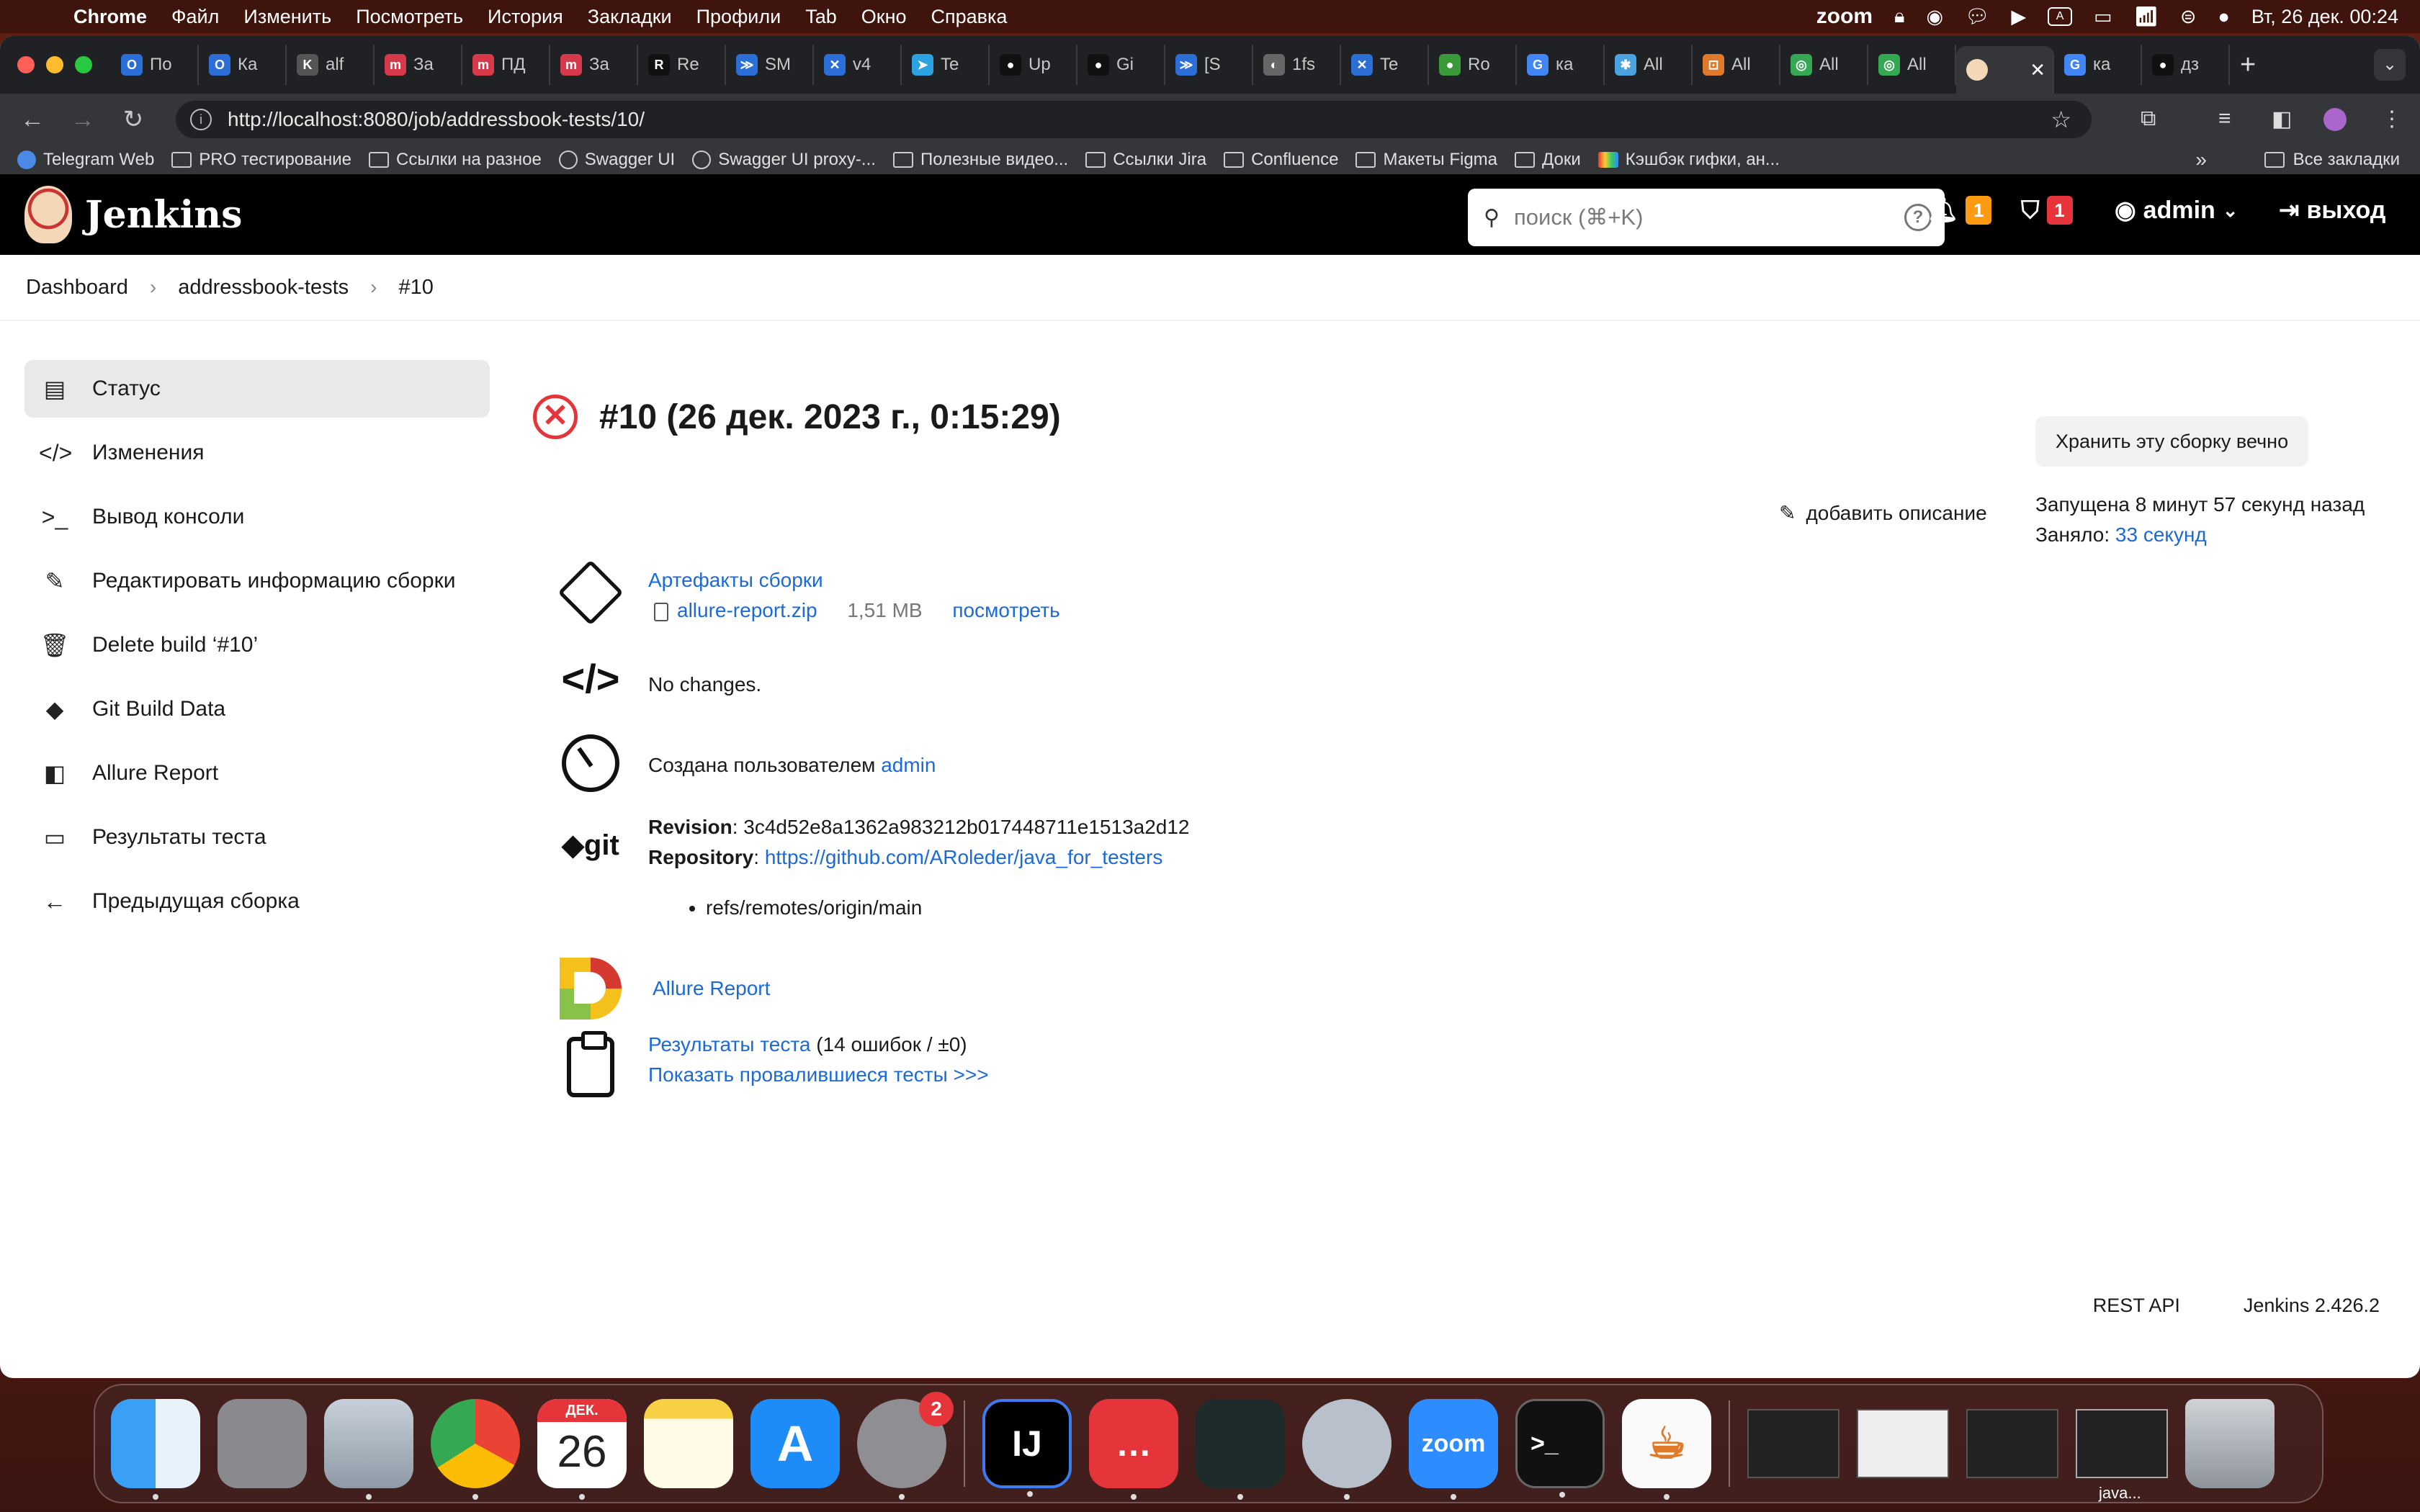 The image size is (2420, 1512). What do you see at coordinates (795, 1443) in the screenshot?
I see `app-store-icon: A` at bounding box center [795, 1443].